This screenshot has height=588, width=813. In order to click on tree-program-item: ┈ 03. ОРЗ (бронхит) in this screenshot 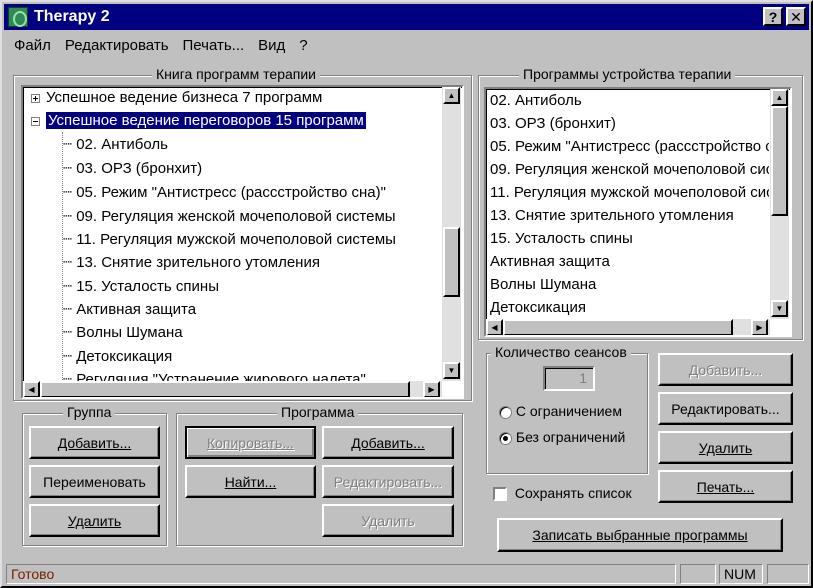, I will do `click(132, 169)`.